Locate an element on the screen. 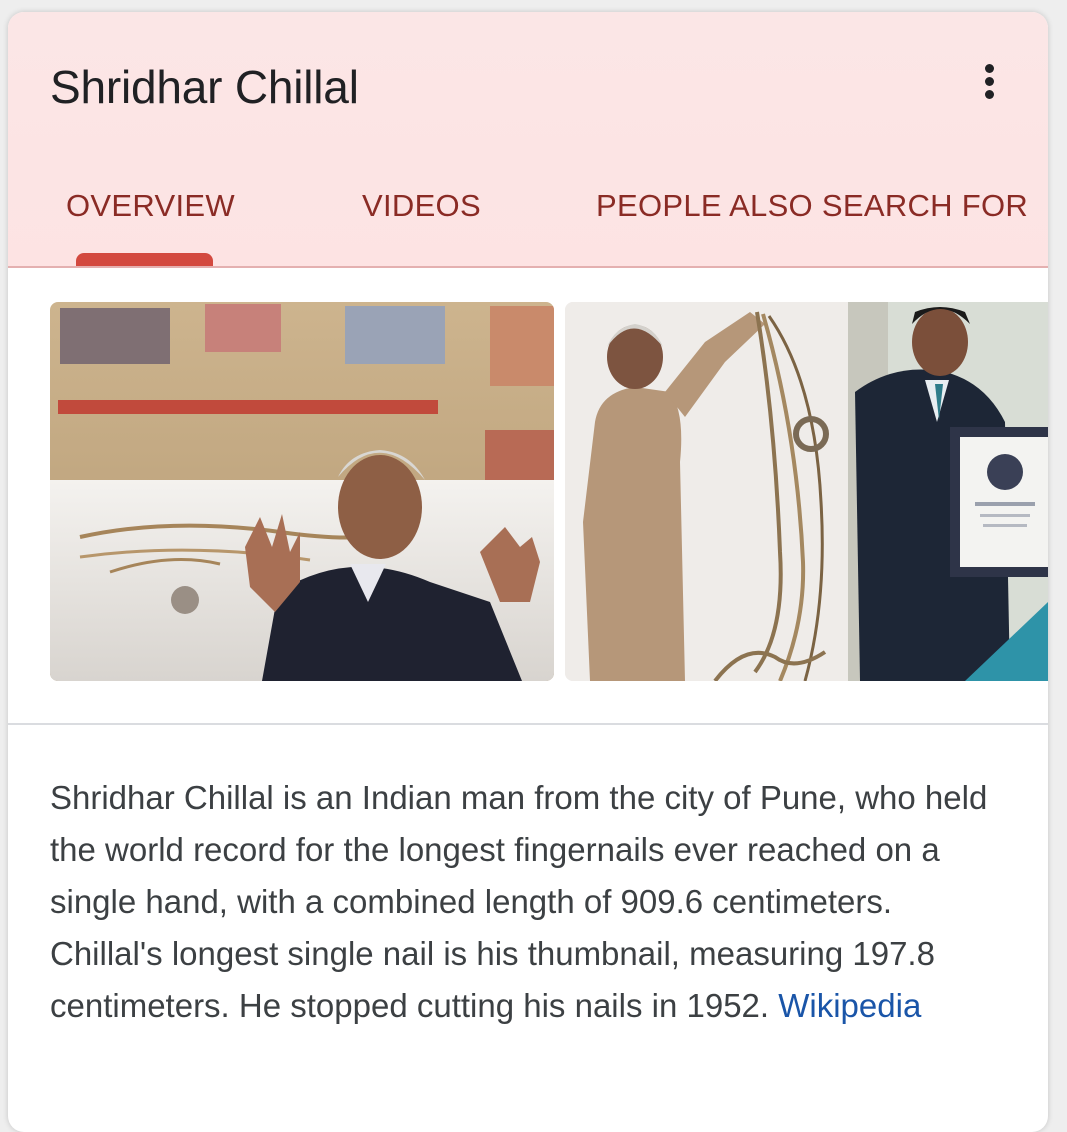 Image resolution: width=1067 pixels, height=1132 pixels. wikipedia-link: Wikipedia is located at coordinates (849, 1005).